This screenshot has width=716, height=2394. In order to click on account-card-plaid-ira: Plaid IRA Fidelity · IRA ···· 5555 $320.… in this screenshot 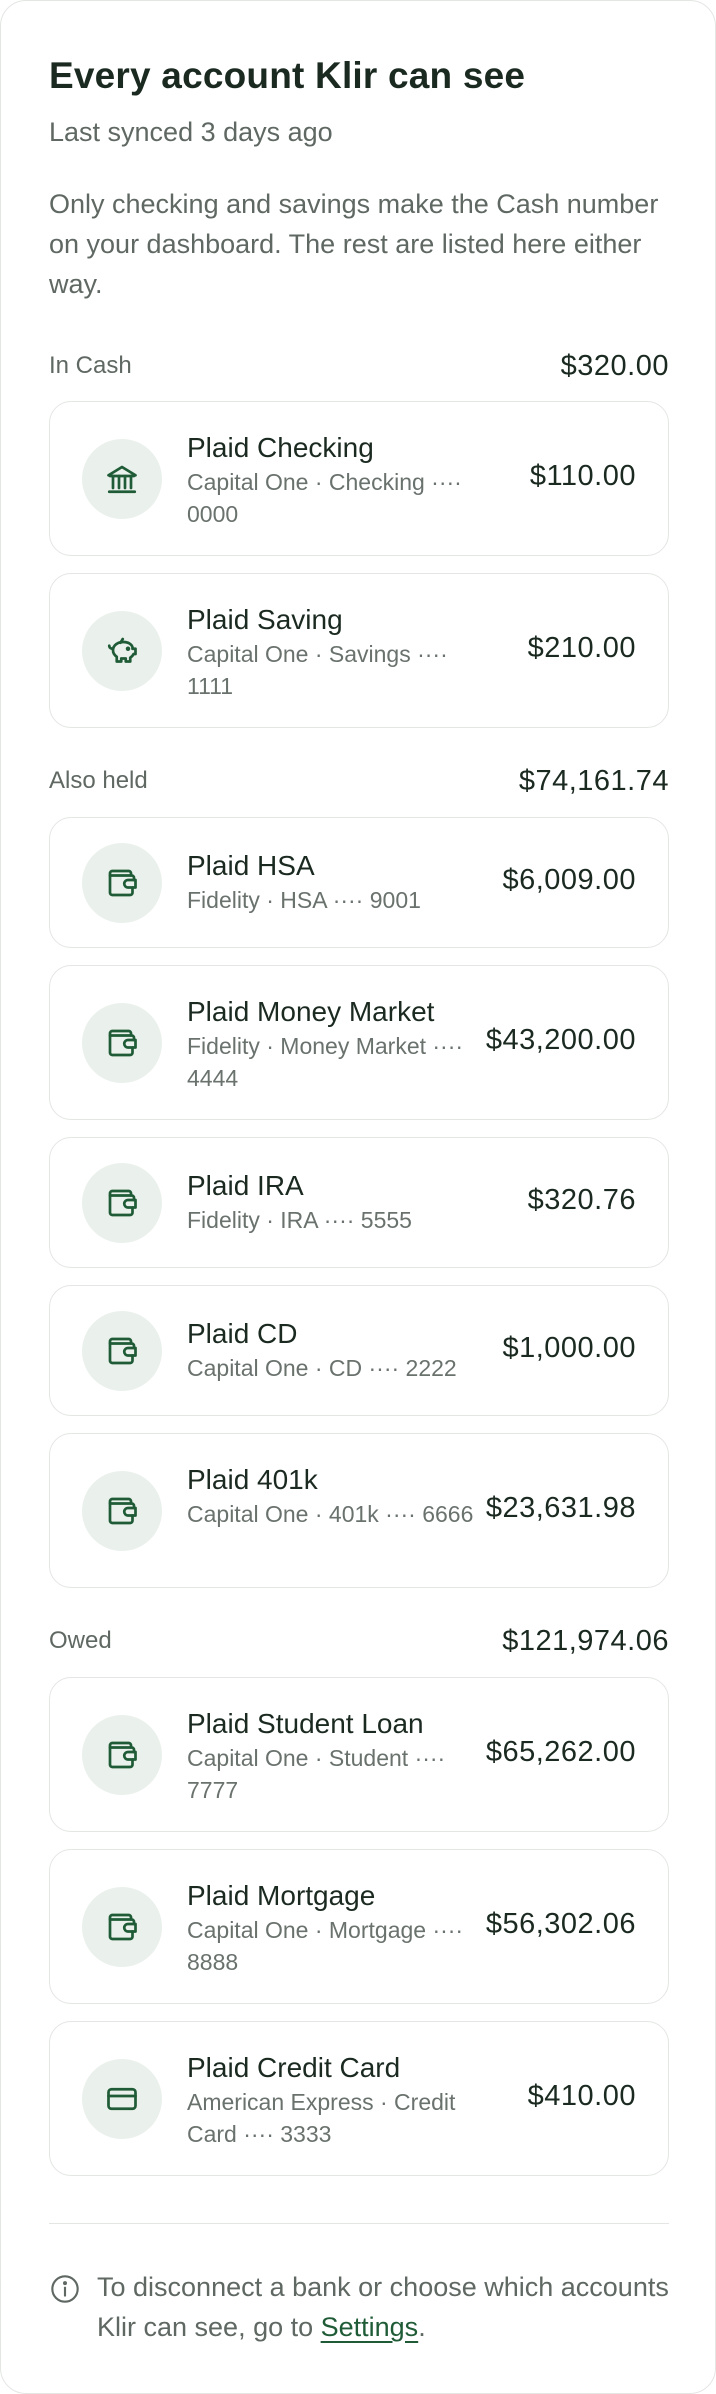, I will do `click(359, 1202)`.